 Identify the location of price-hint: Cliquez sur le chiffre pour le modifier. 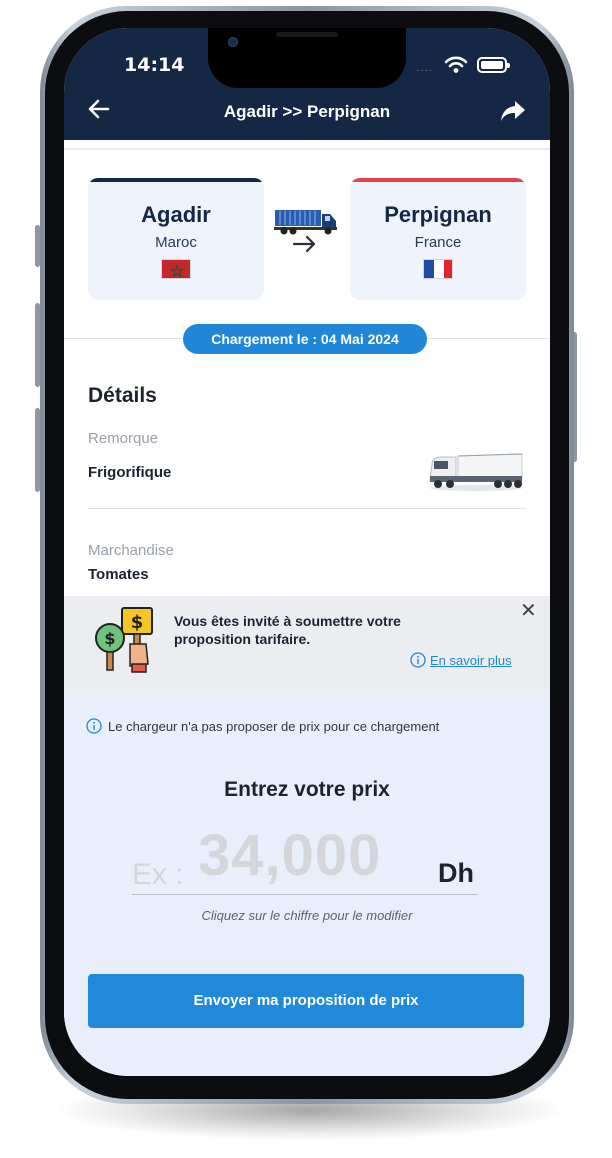
(307, 915).